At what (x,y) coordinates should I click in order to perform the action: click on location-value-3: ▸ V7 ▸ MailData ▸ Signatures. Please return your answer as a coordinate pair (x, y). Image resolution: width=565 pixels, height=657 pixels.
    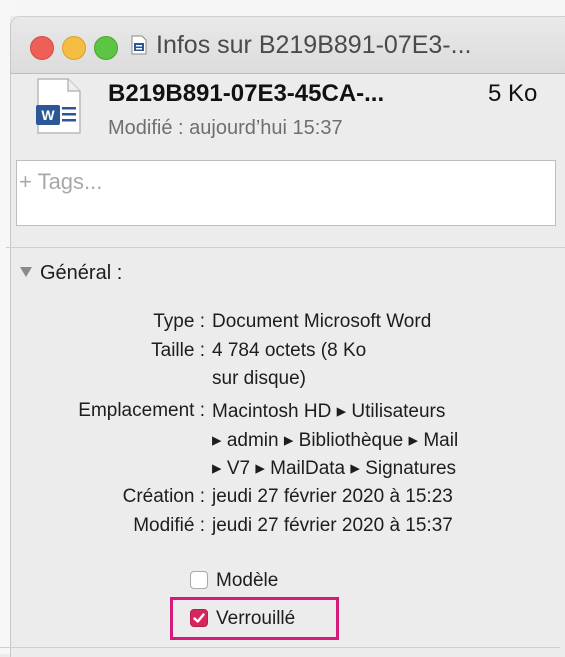
    Looking at the image, I should click on (334, 468).